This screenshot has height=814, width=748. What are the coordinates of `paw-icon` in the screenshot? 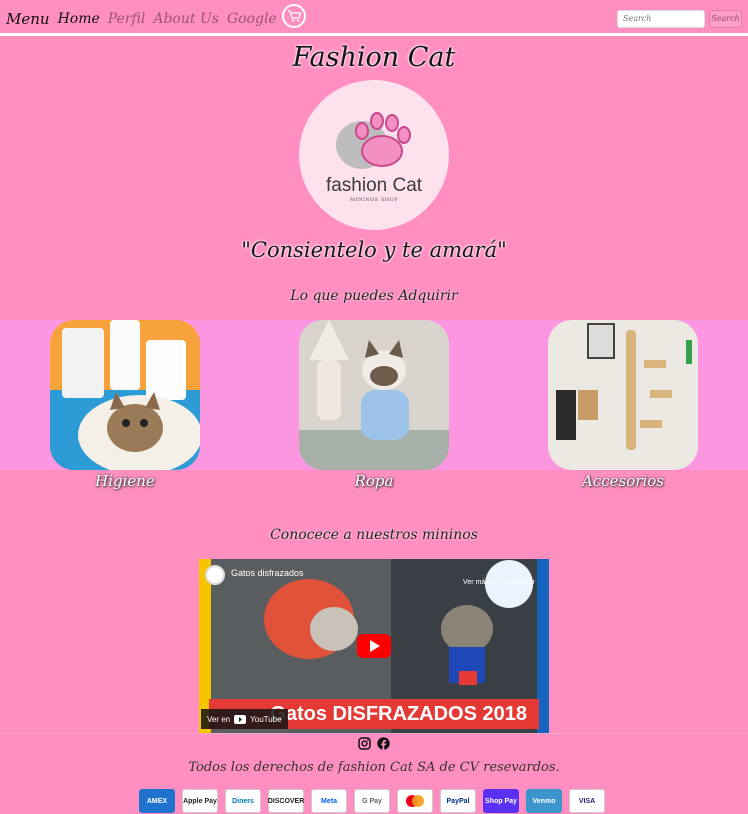 It's located at (373, 140).